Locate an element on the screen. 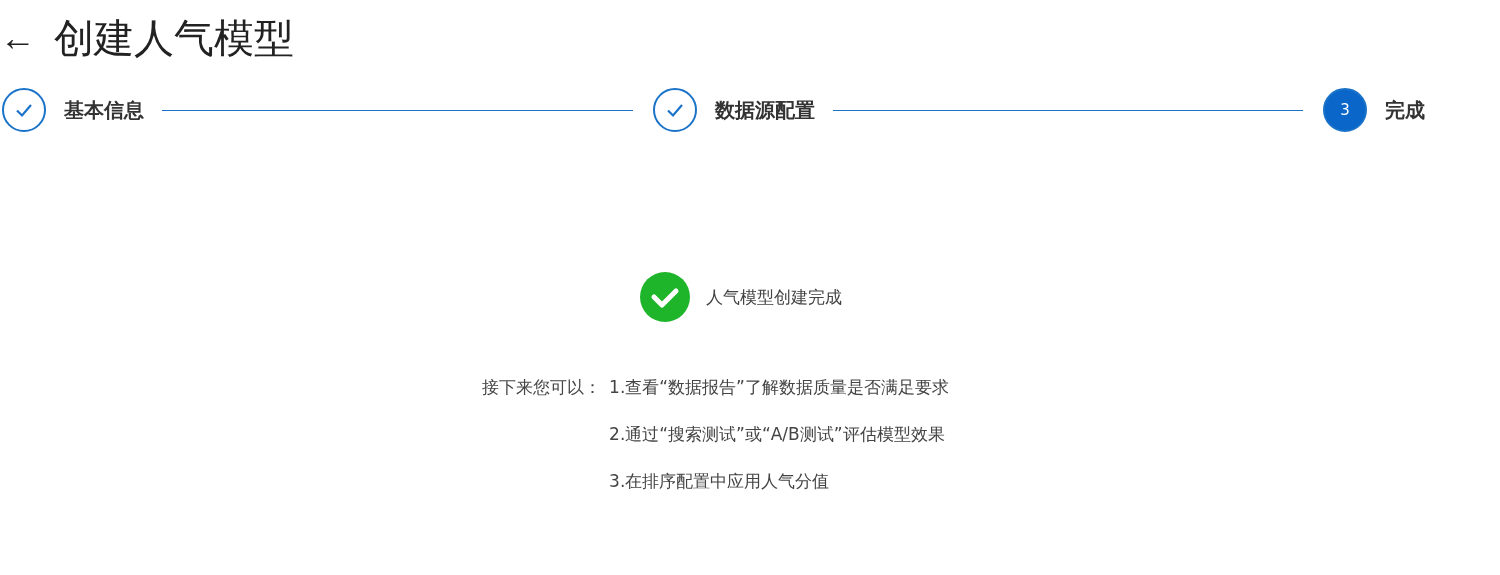 The height and width of the screenshot is (575, 1500). next-steps-label: 接下来您可以： is located at coordinates (542, 387).